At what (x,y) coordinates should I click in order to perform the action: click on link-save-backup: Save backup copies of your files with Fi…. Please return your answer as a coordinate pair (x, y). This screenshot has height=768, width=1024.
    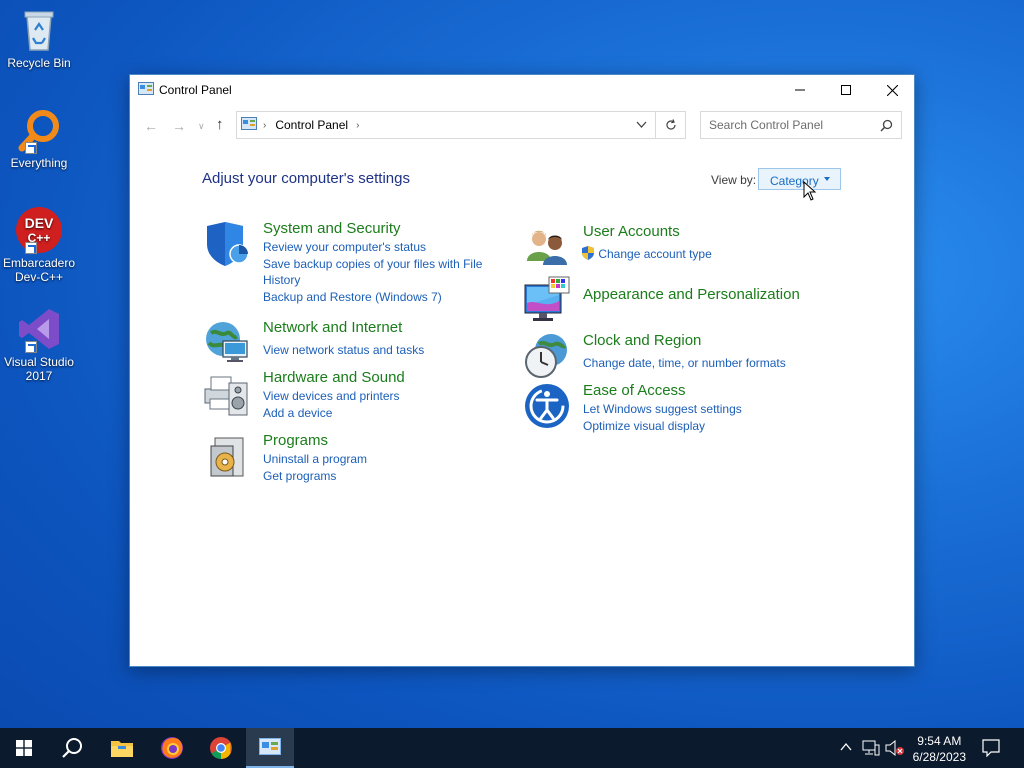
    Looking at the image, I should click on (372, 264).